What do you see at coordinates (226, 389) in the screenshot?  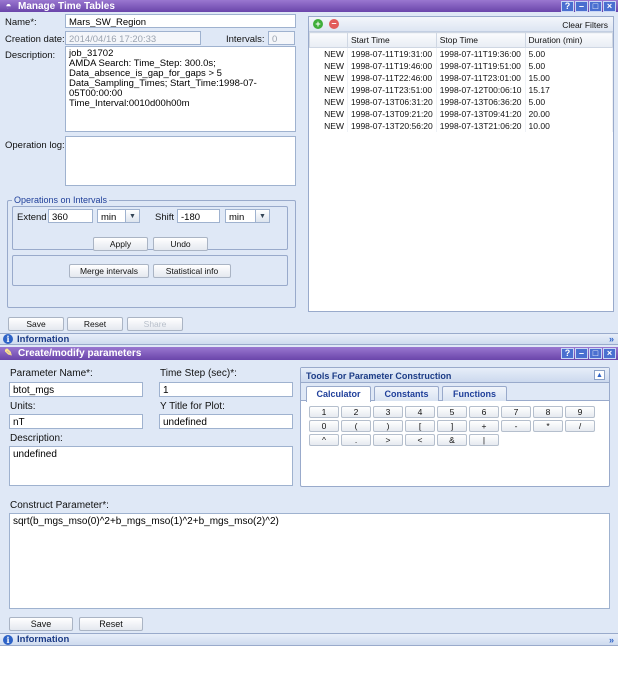 I see `time-step-input: 1` at bounding box center [226, 389].